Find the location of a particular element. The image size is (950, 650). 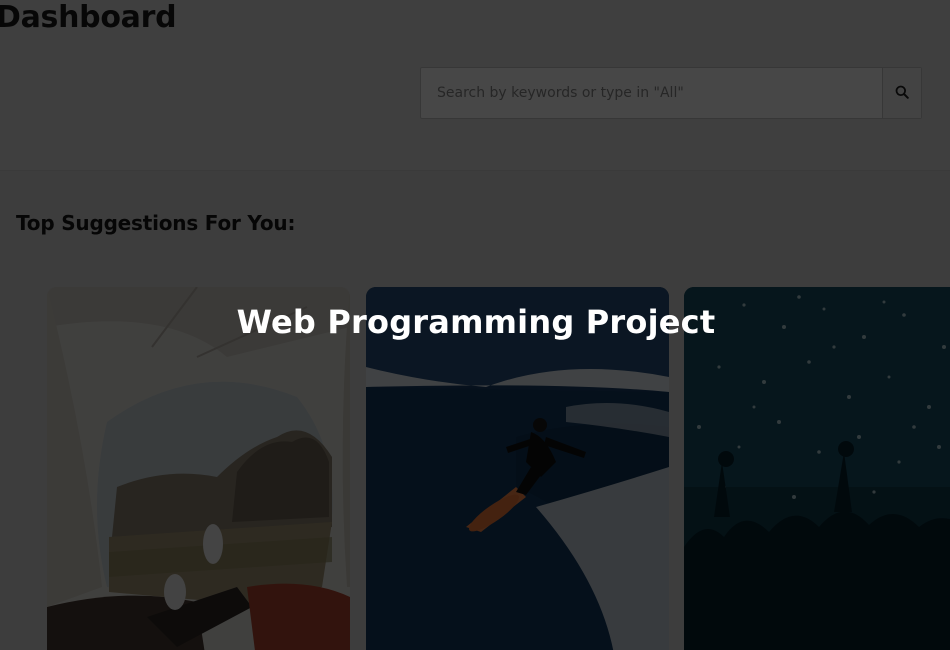

search-button is located at coordinates (901, 93).